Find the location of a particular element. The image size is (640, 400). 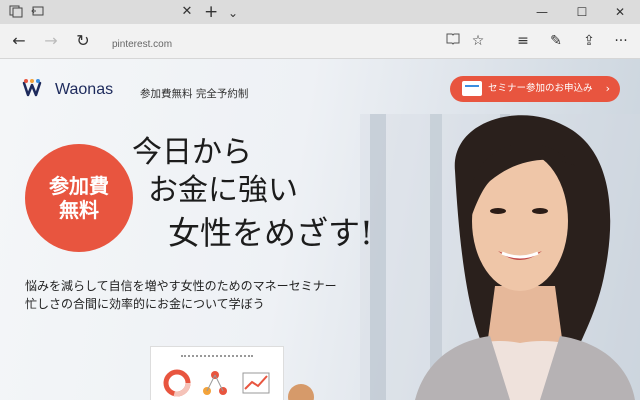

chevron-down-icon: ⌄ is located at coordinates (233, 13).